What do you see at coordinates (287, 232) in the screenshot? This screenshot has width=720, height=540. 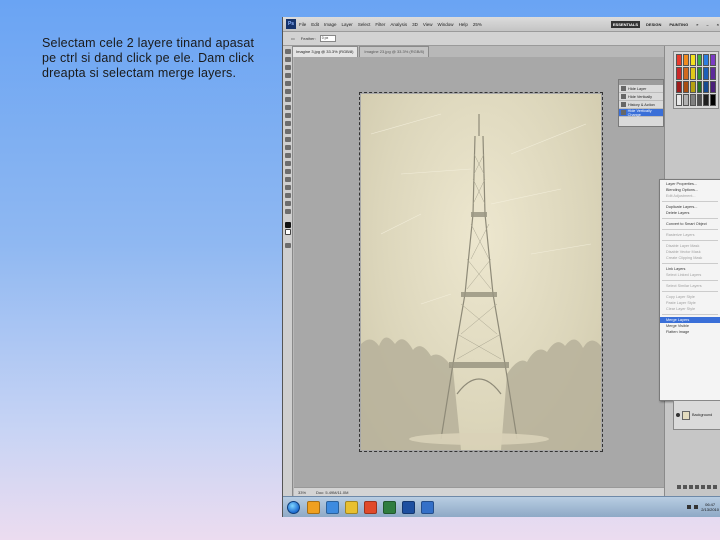 I see `background-color-swatch` at bounding box center [287, 232].